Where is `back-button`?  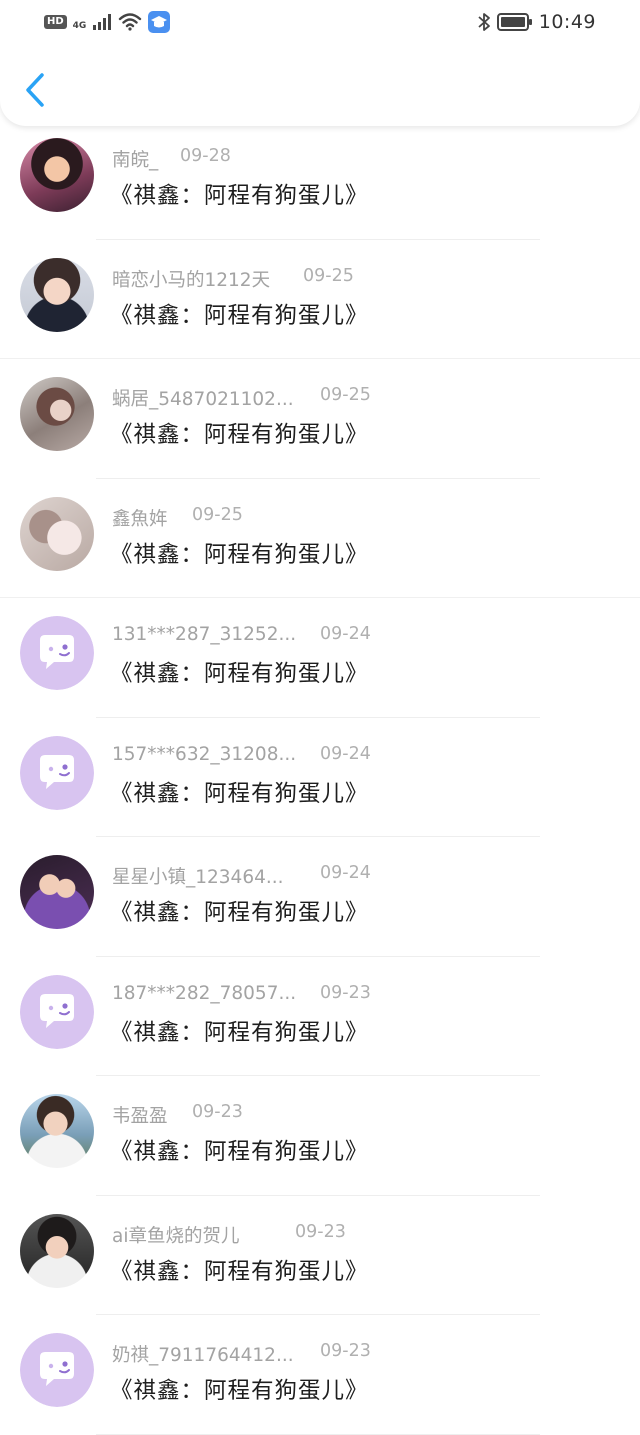 back-button is located at coordinates (35, 90).